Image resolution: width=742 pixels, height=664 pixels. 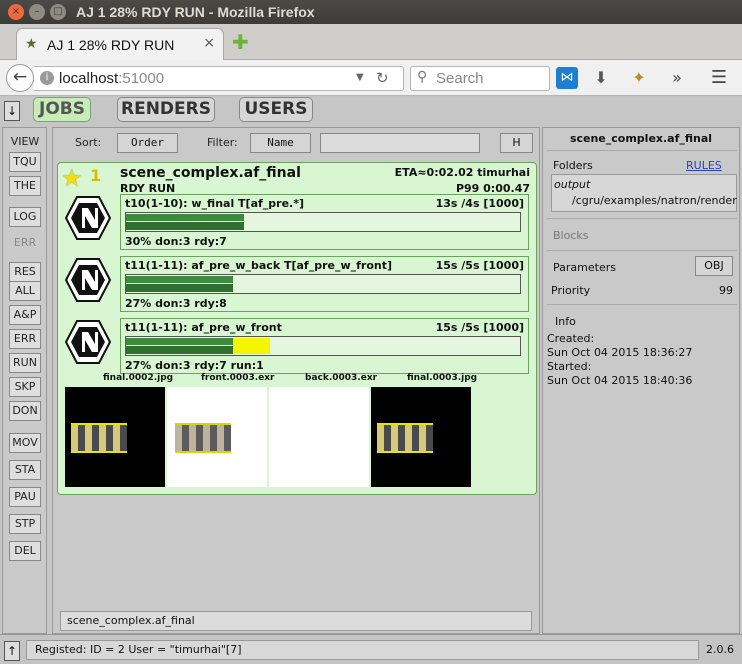 I want to click on output-folder-box: output /cgru/examples/natron/render, so click(x=644, y=193).